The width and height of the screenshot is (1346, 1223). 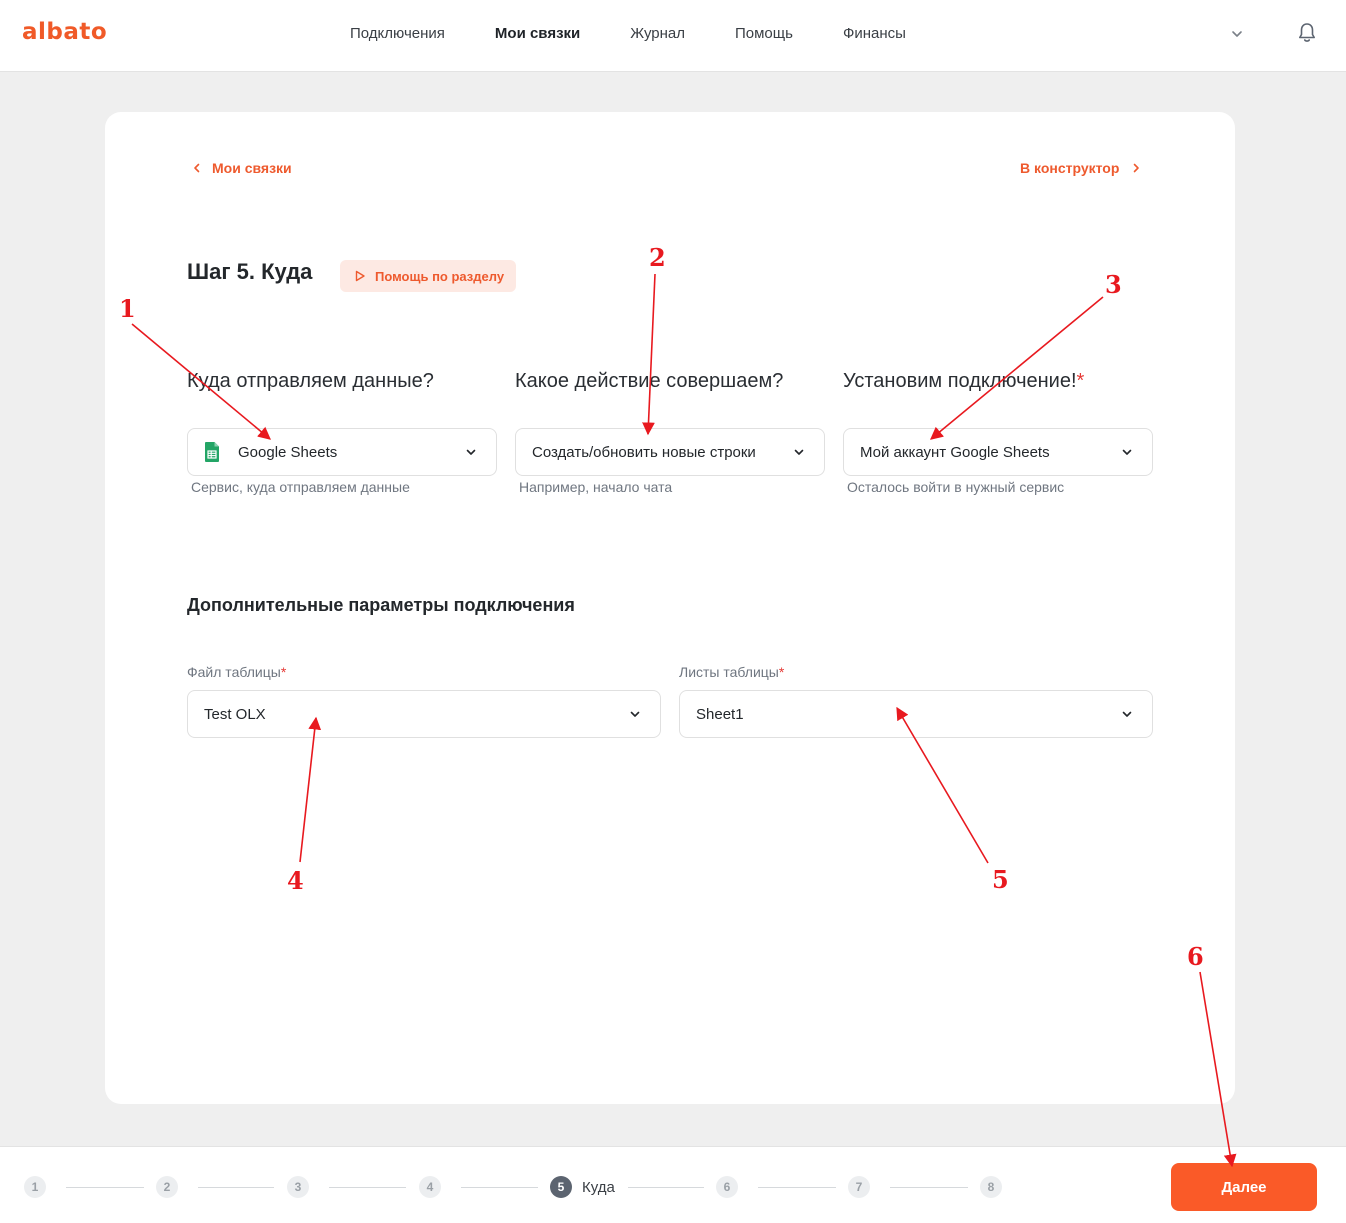 What do you see at coordinates (424, 714) in the screenshot?
I see `spreadsheet-file-select: Test OLX` at bounding box center [424, 714].